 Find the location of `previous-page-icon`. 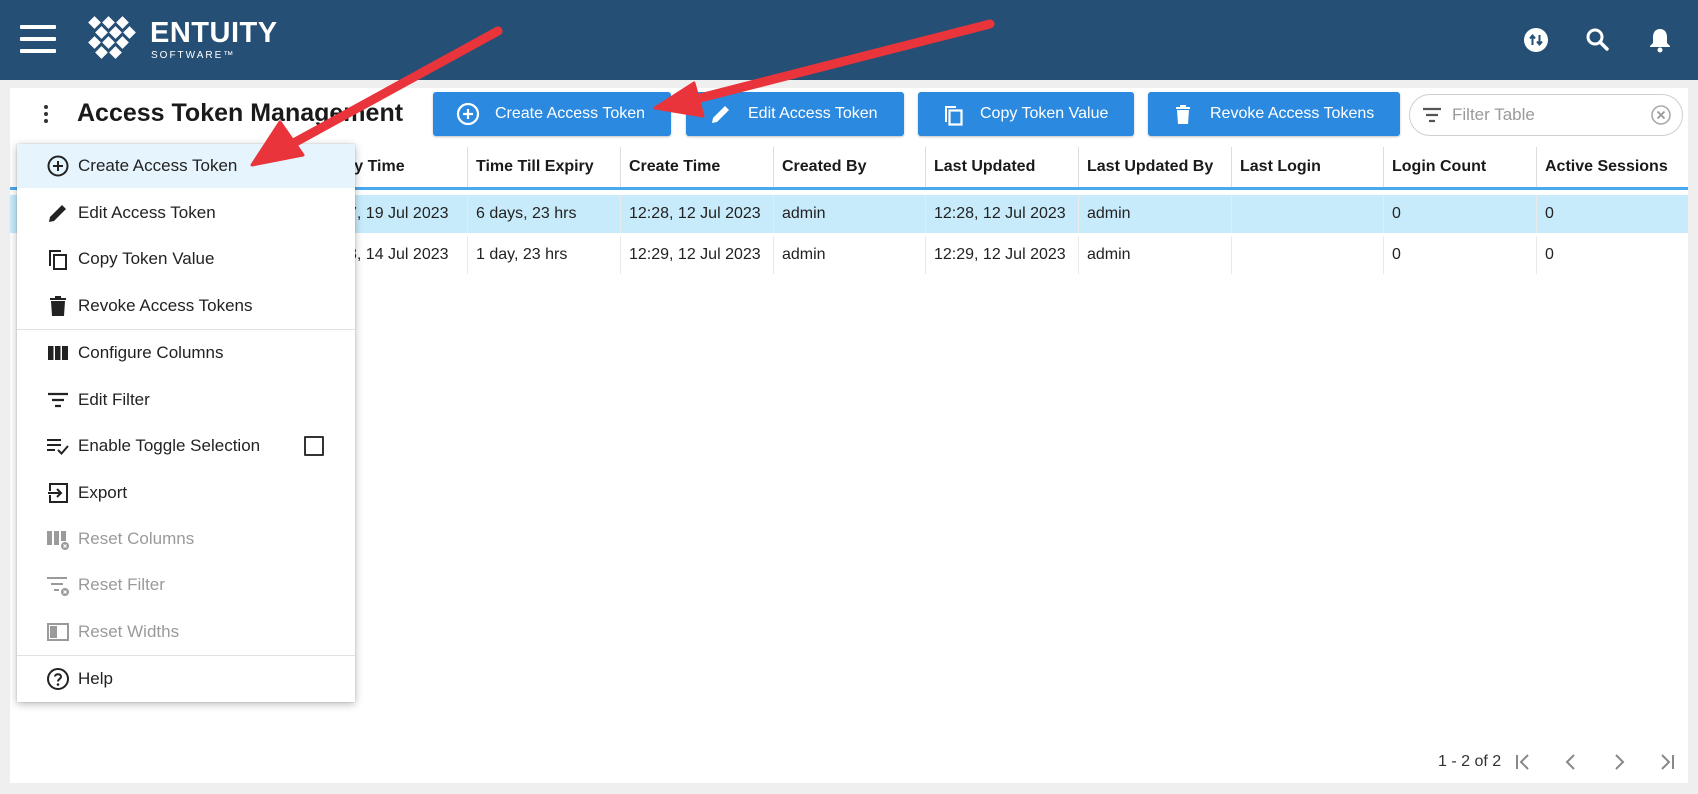

previous-page-icon is located at coordinates (1571, 762).